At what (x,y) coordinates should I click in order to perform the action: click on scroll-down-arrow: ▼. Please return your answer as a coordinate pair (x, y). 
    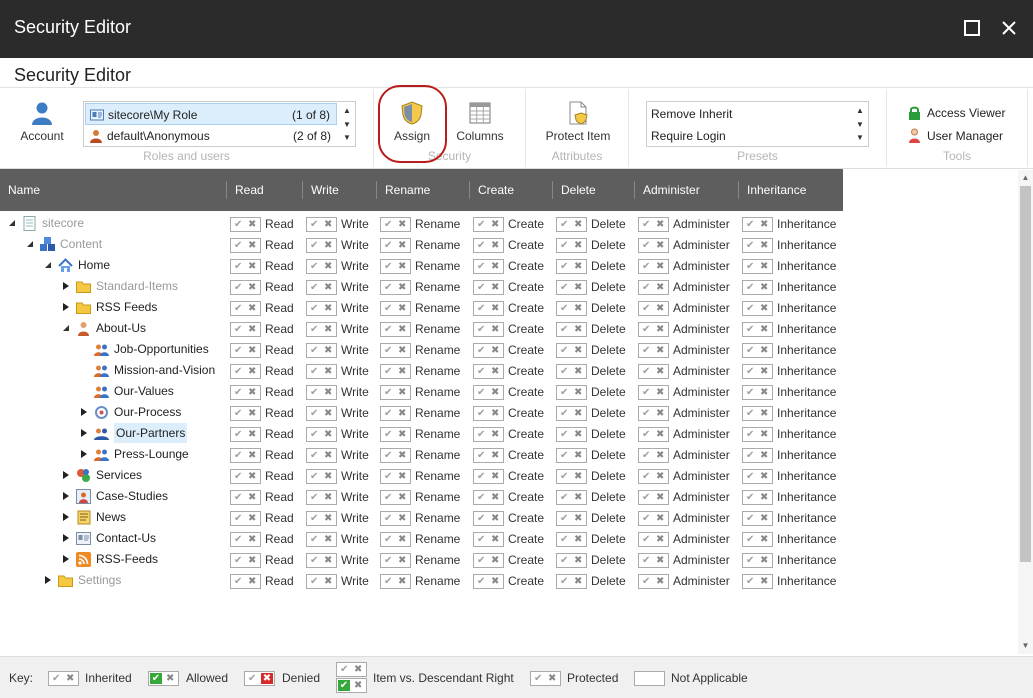
    Looking at the image, I should click on (1025, 646).